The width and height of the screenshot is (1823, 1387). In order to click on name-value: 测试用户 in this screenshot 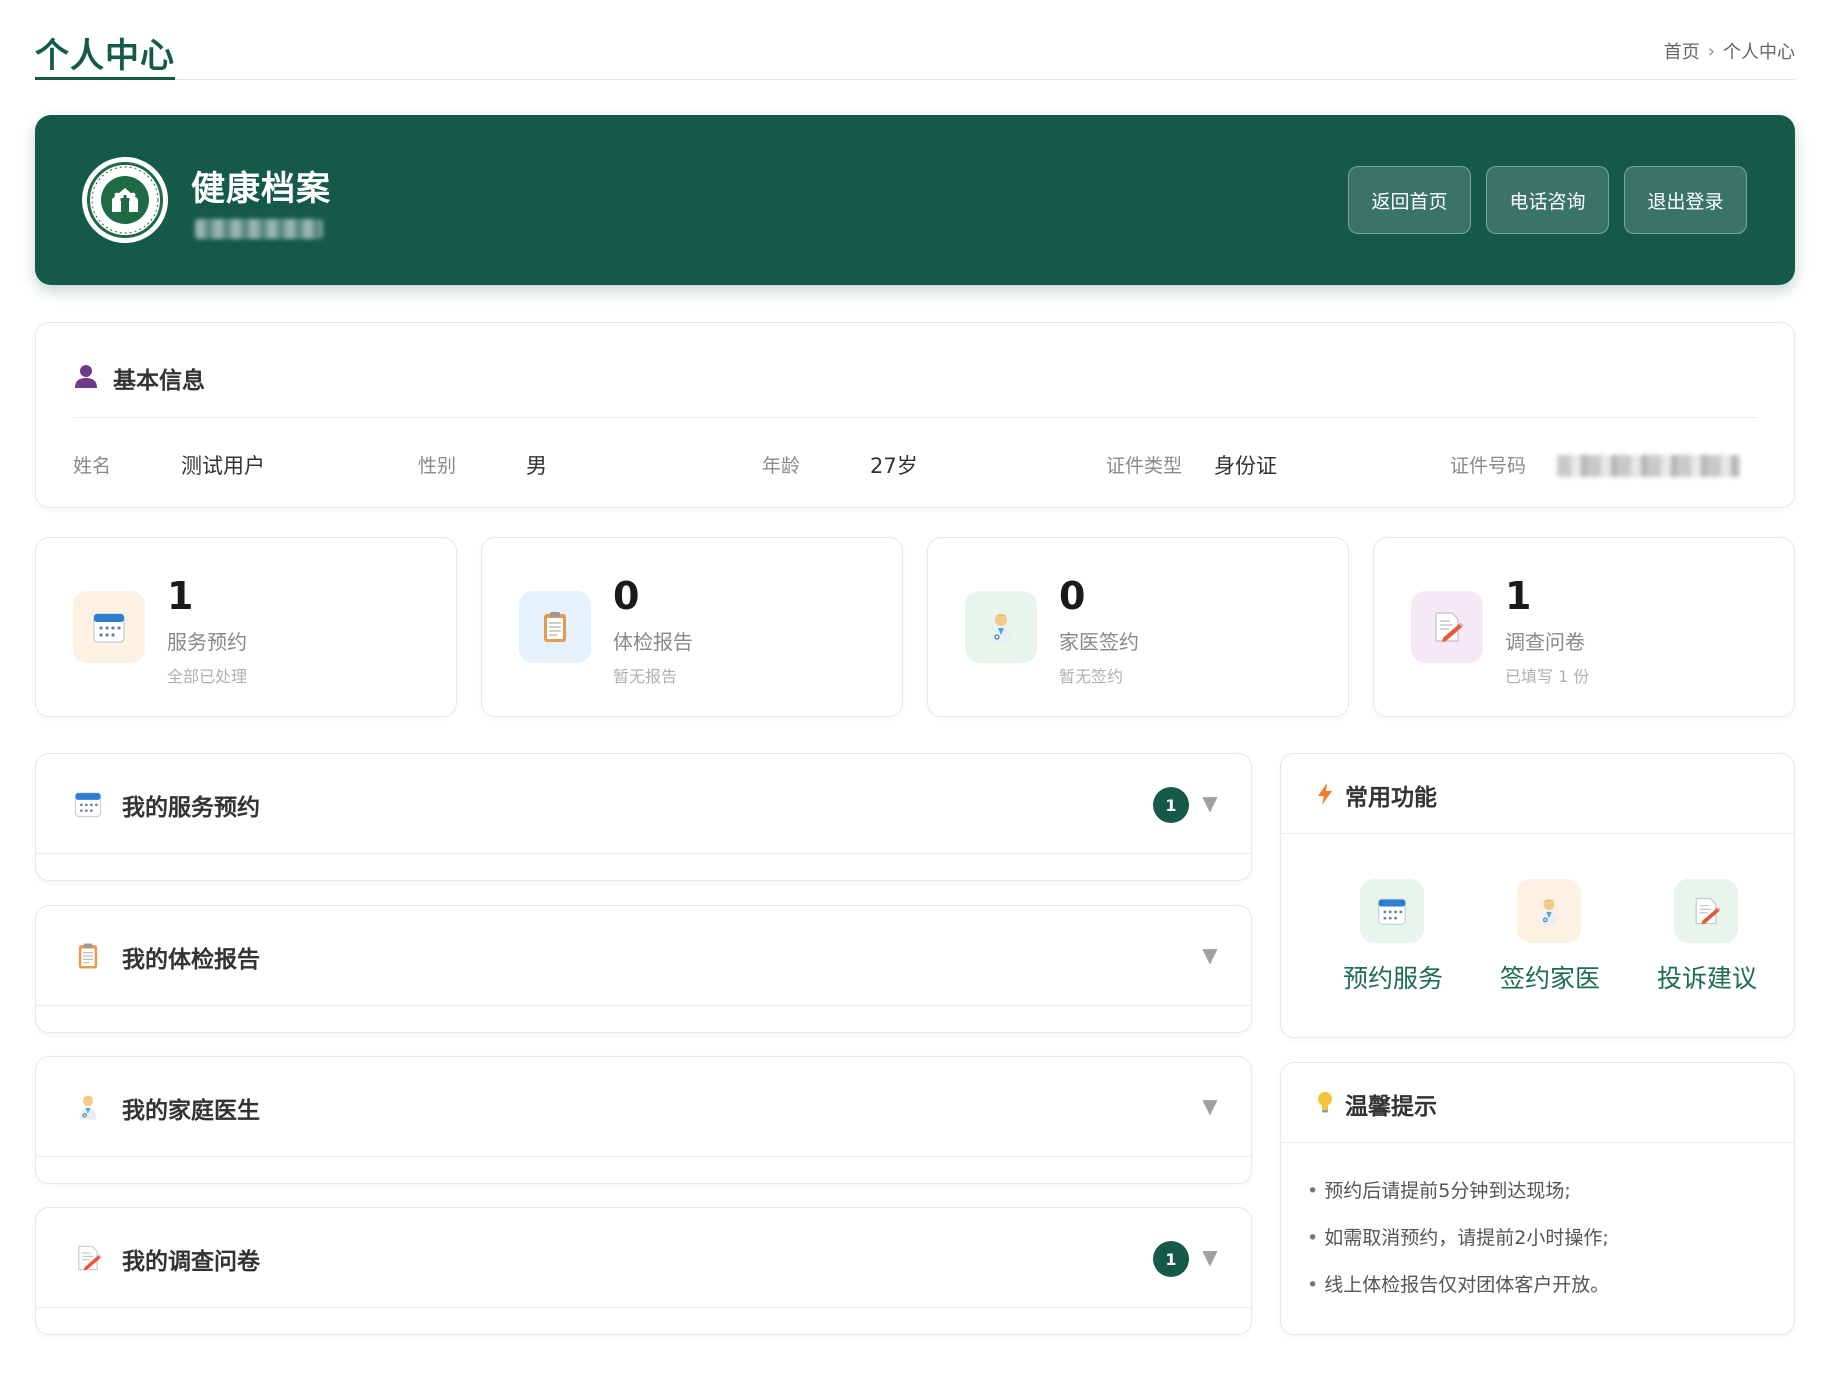, I will do `click(223, 466)`.